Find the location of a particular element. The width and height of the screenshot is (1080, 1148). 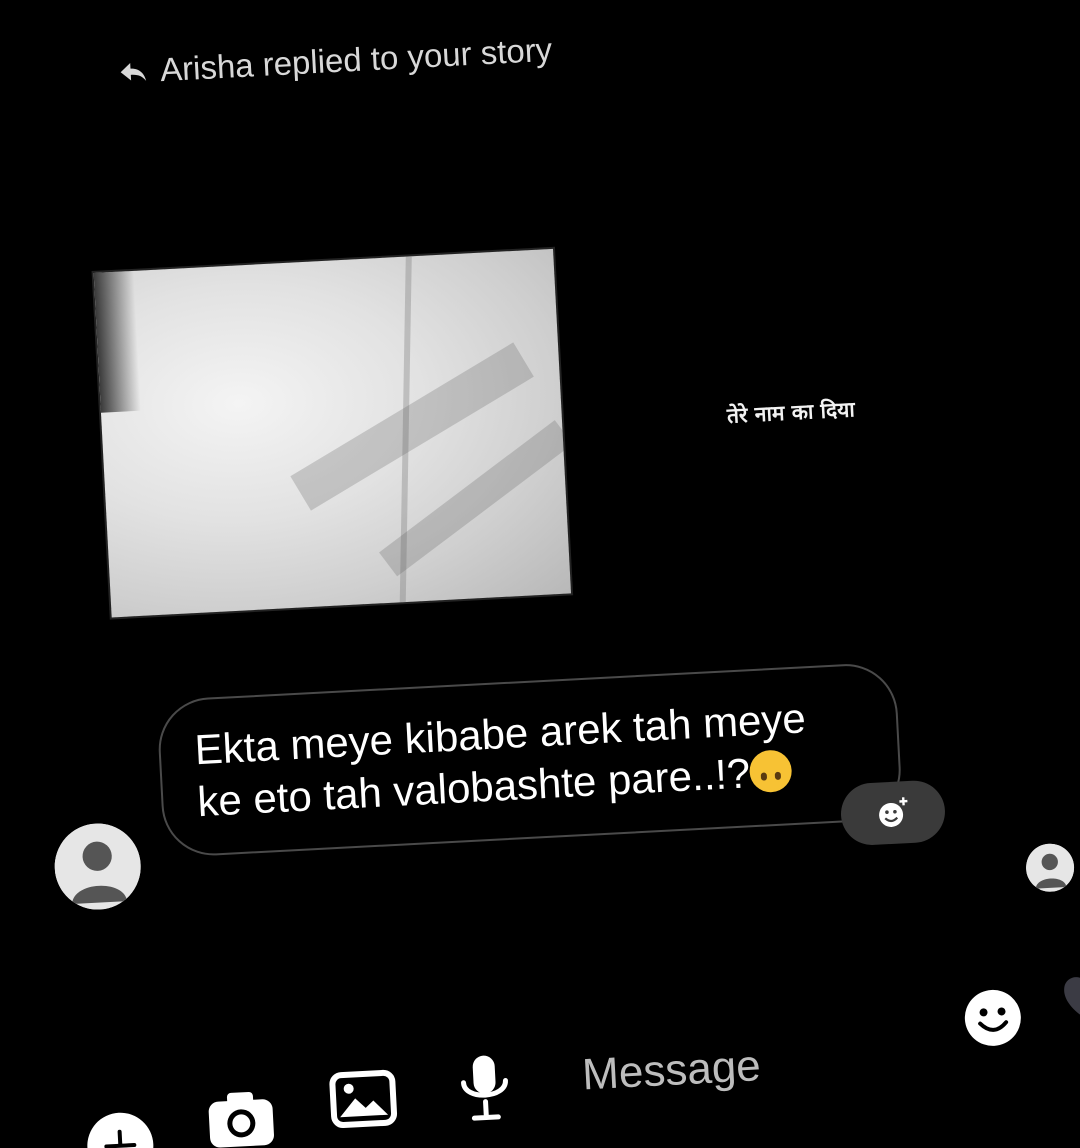

reply-context-text: Arisha replied to your story is located at coordinates (356, 59).